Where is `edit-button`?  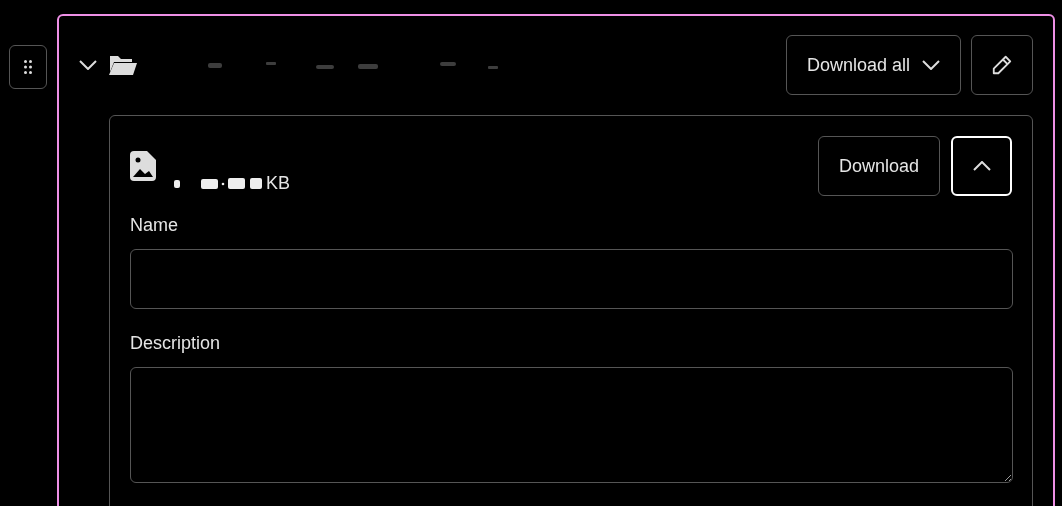 edit-button is located at coordinates (1002, 65).